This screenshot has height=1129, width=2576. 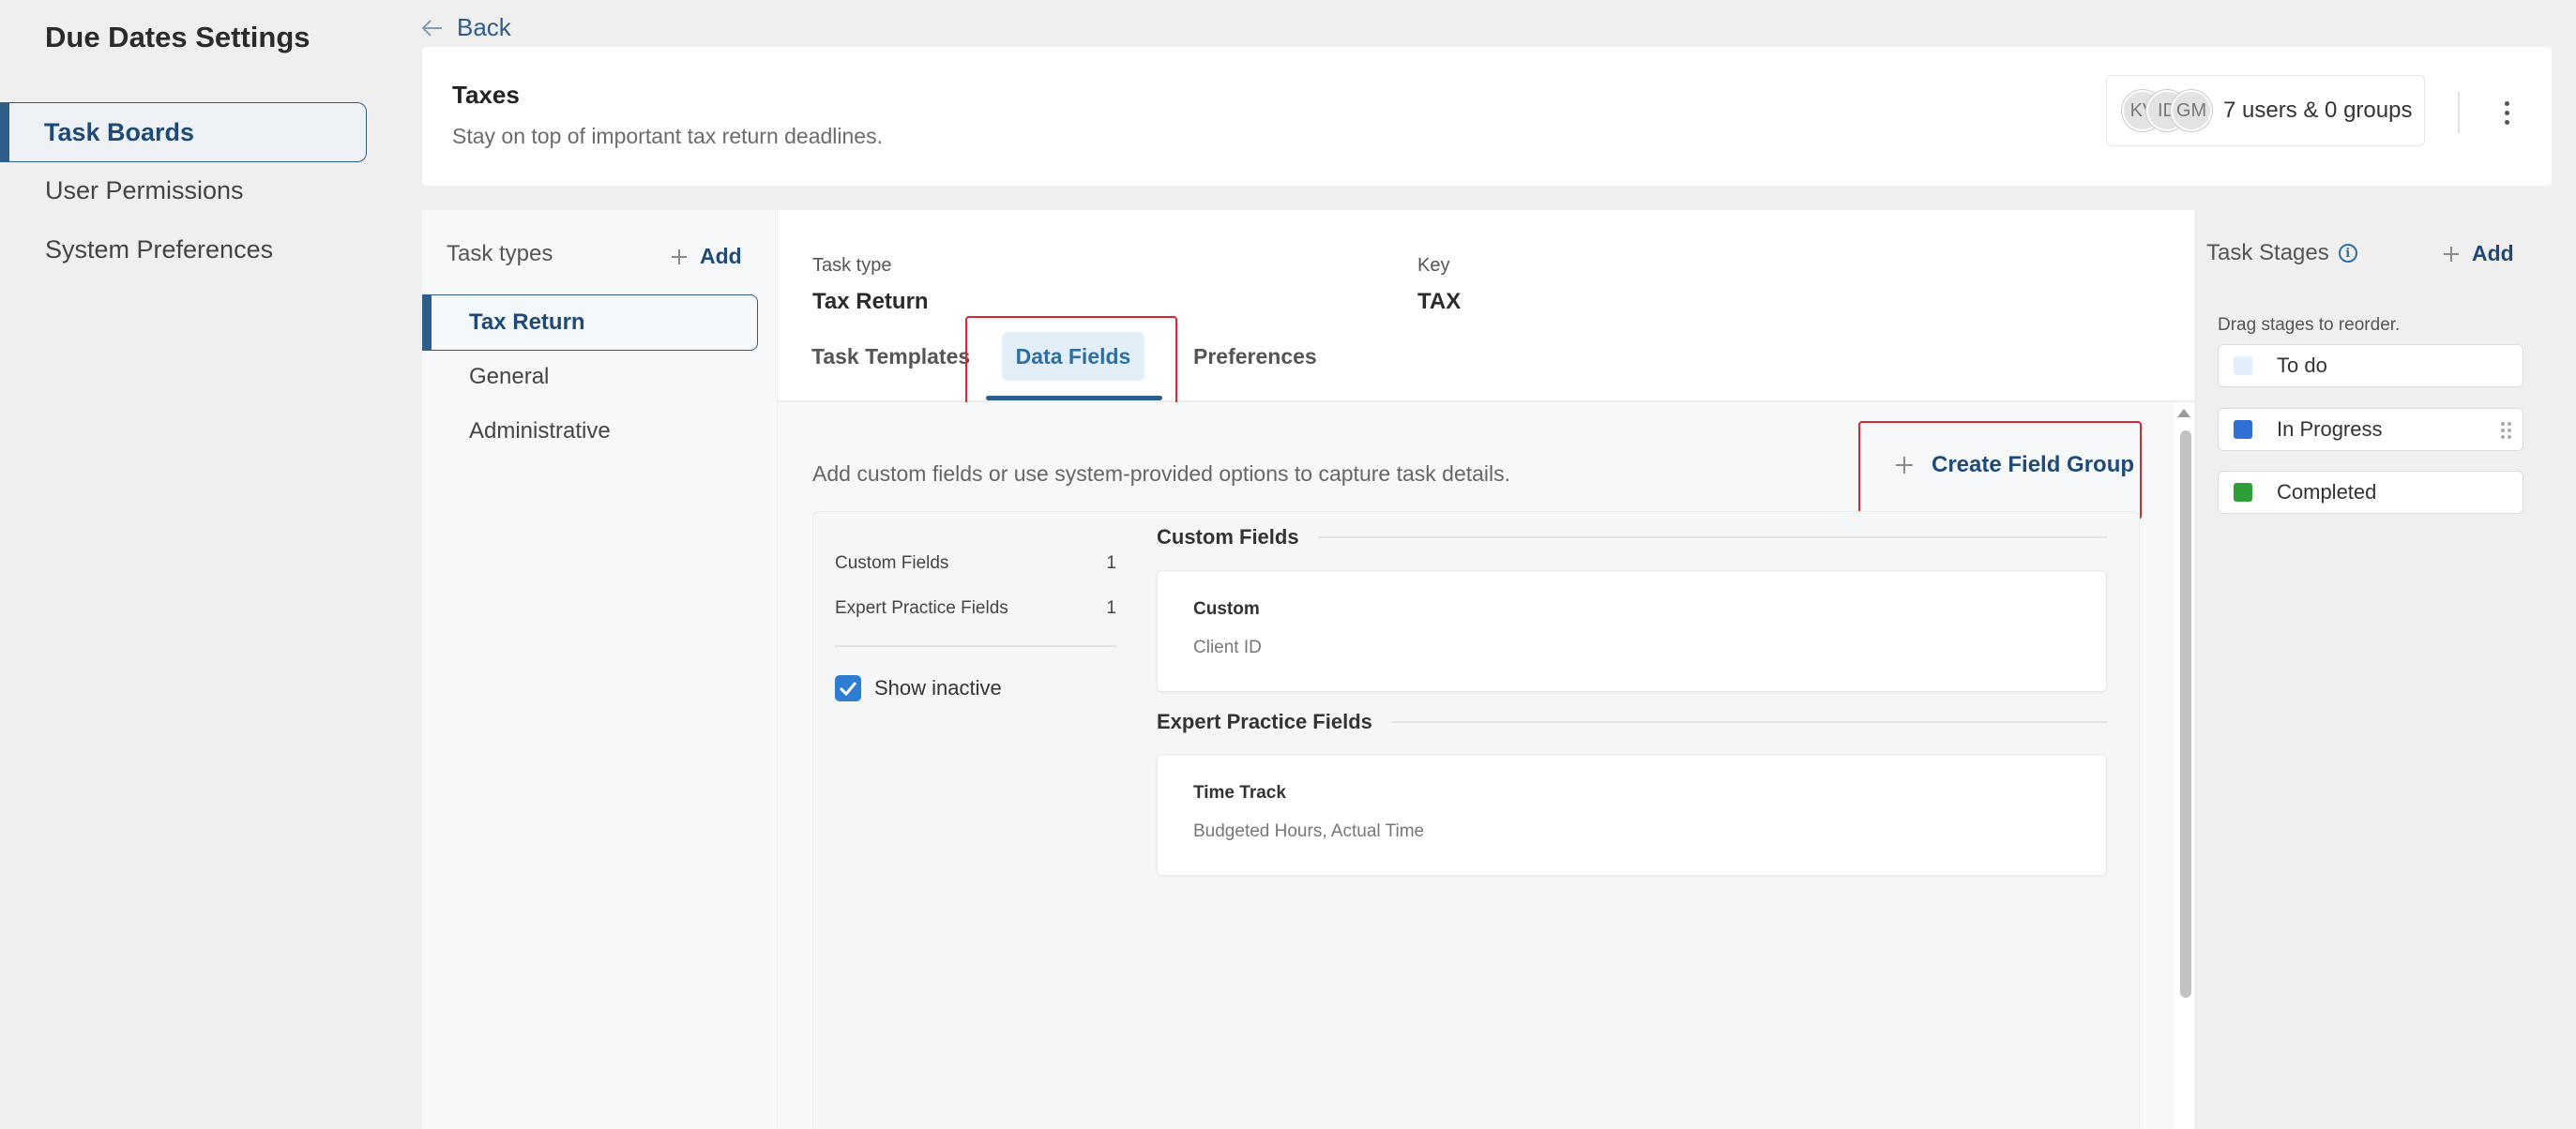 What do you see at coordinates (2183, 413) in the screenshot?
I see `scroll-up-arrow-icon` at bounding box center [2183, 413].